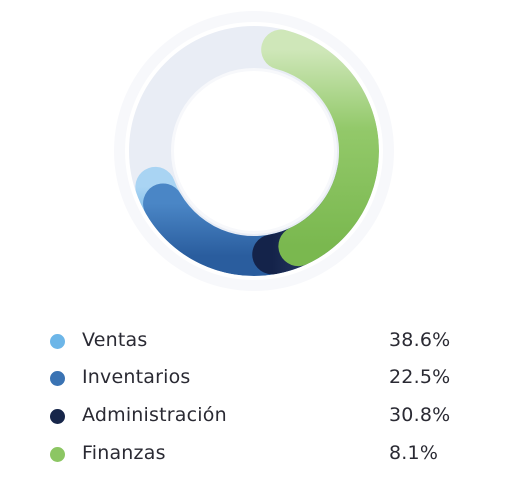  Describe the element at coordinates (414, 453) in the screenshot. I see `legend-value: 8.1%` at that location.